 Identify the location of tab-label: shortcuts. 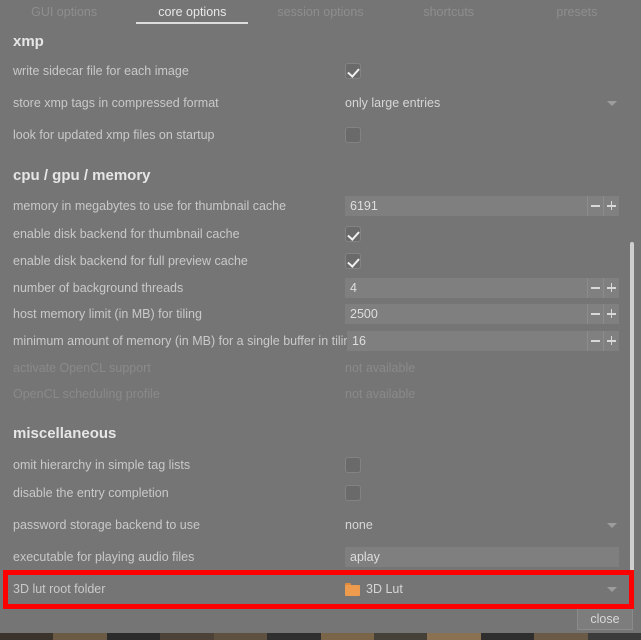
(449, 12).